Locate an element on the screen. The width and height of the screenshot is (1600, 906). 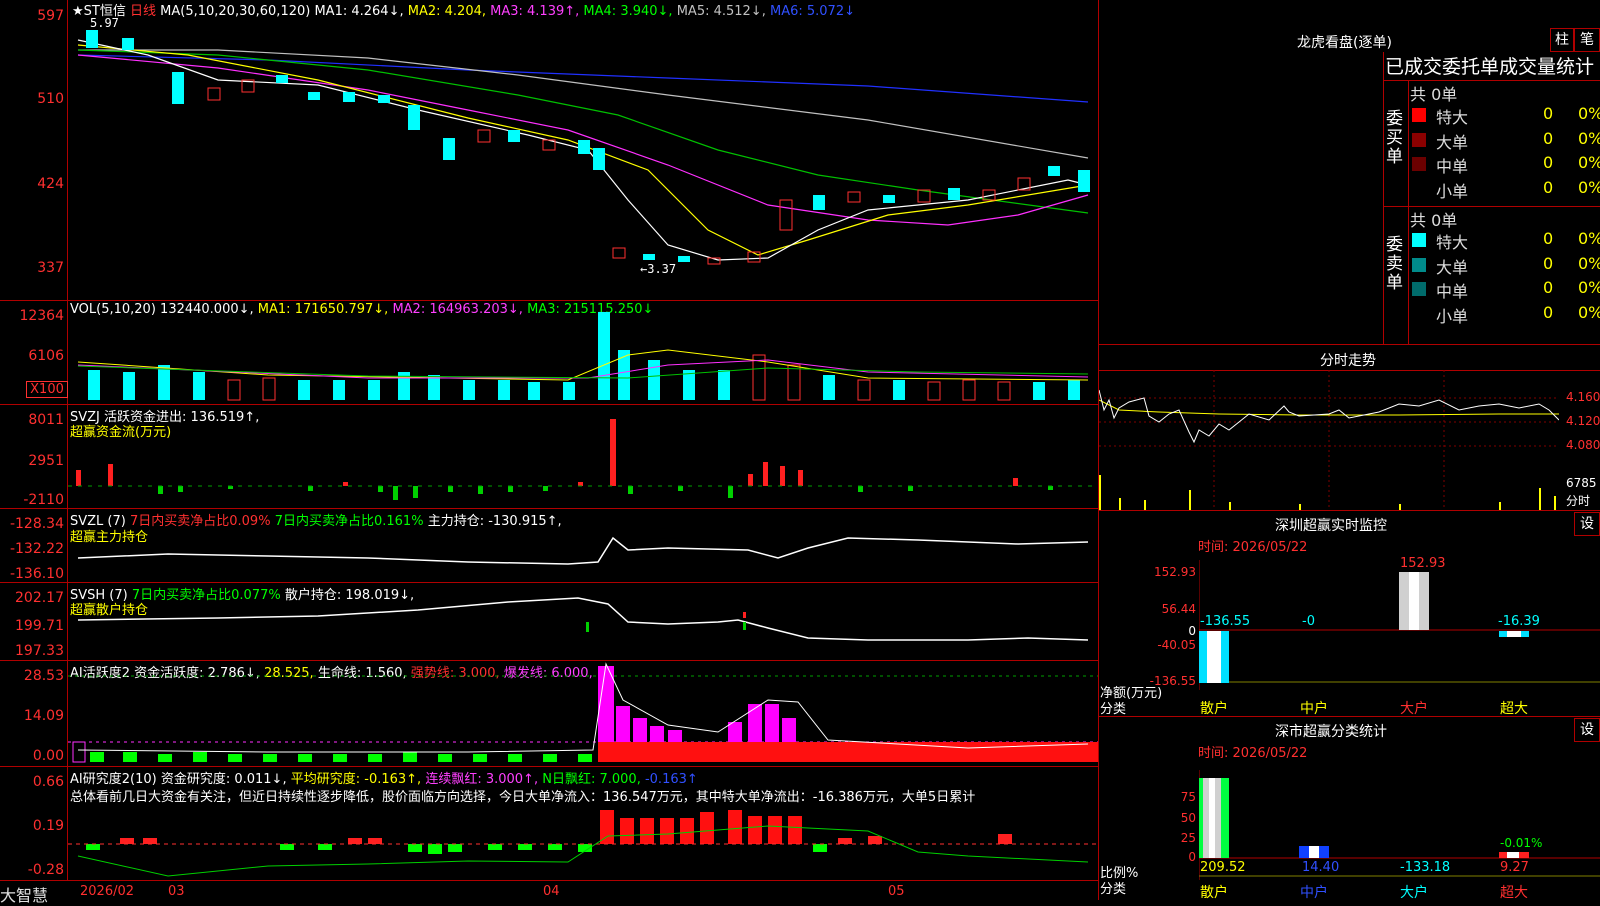
aiact-bars is located at coordinates (585, 714).